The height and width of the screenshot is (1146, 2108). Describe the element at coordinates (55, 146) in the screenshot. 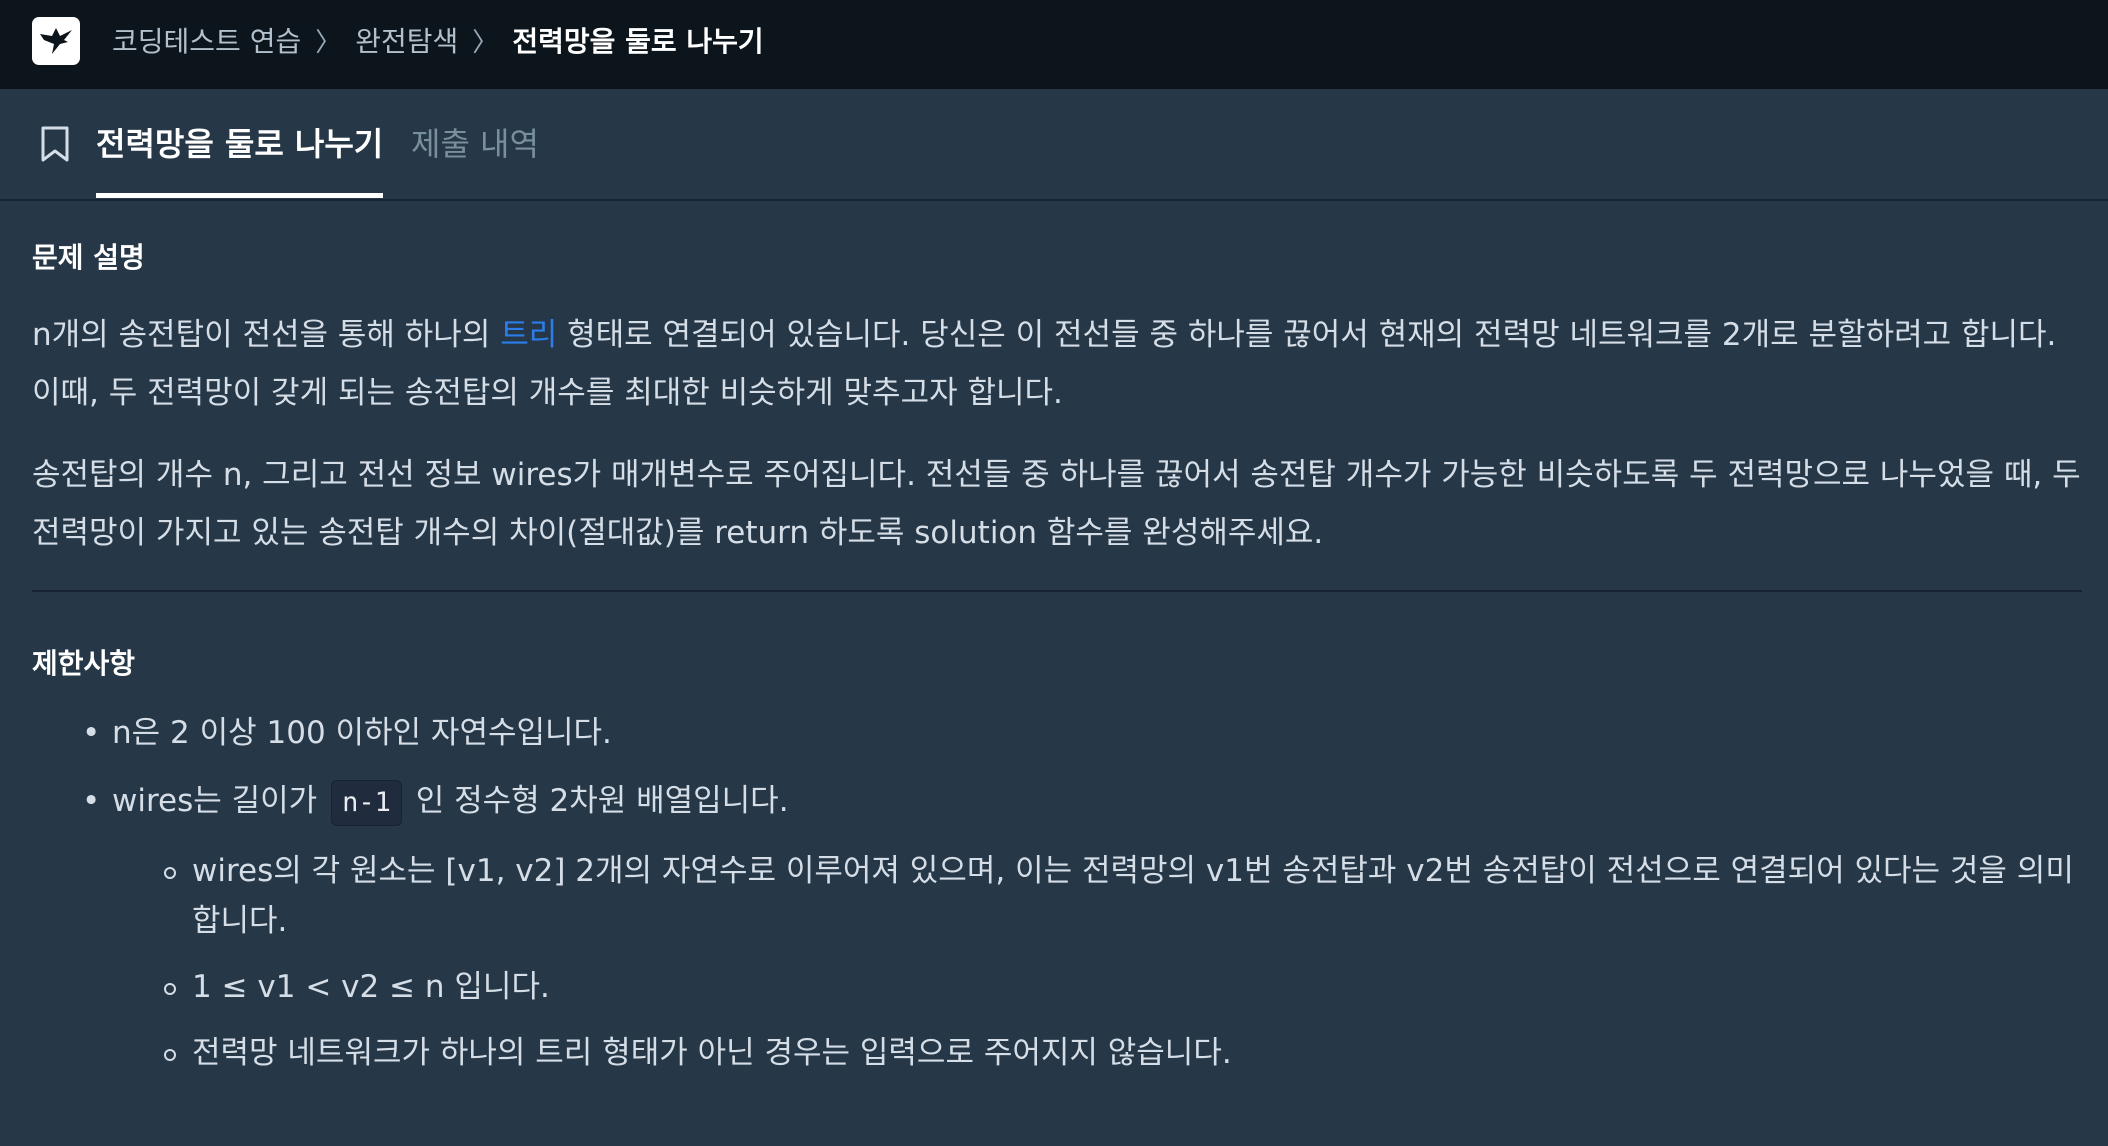

I see `bookmark-icon` at that location.